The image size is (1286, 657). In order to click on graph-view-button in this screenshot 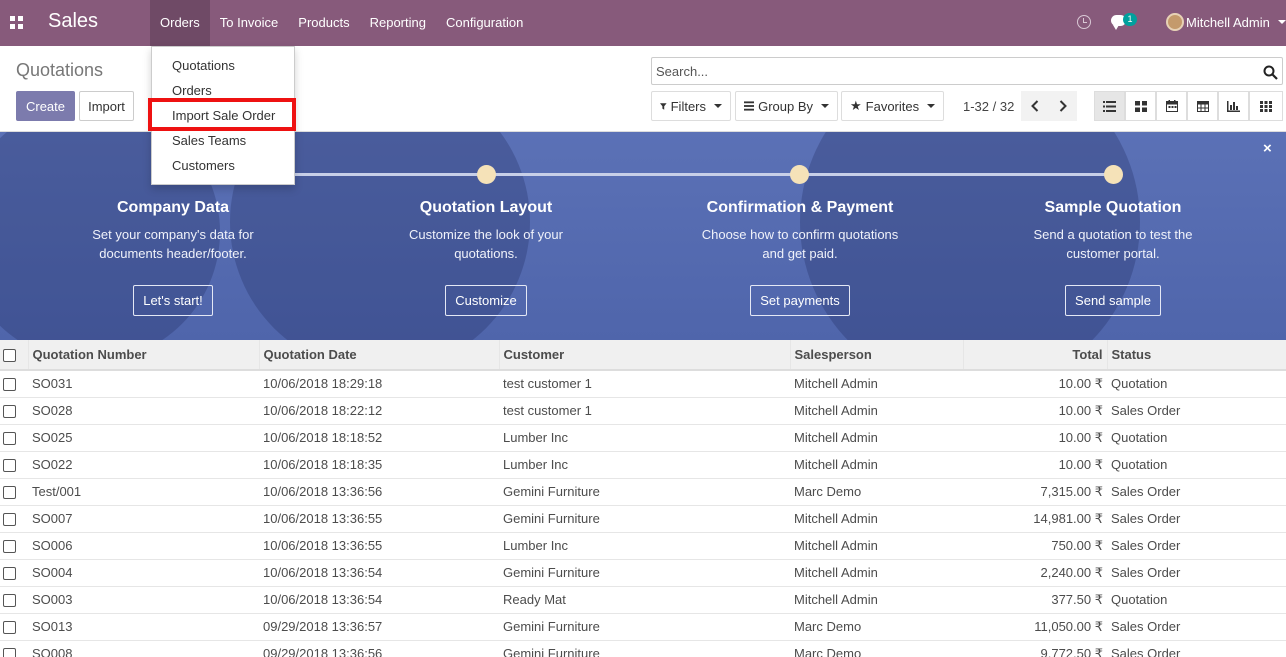, I will do `click(1233, 106)`.